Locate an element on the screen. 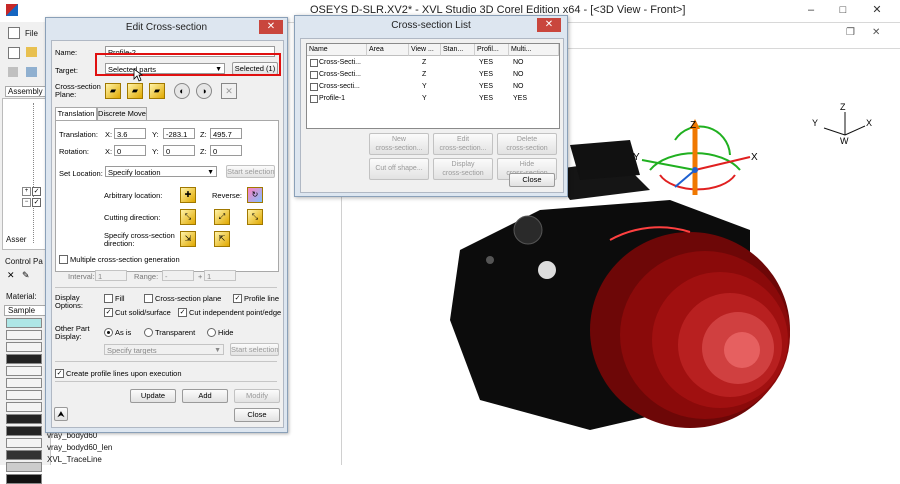 This screenshot has height=484, width=900. range-from-field: - is located at coordinates (178, 275).